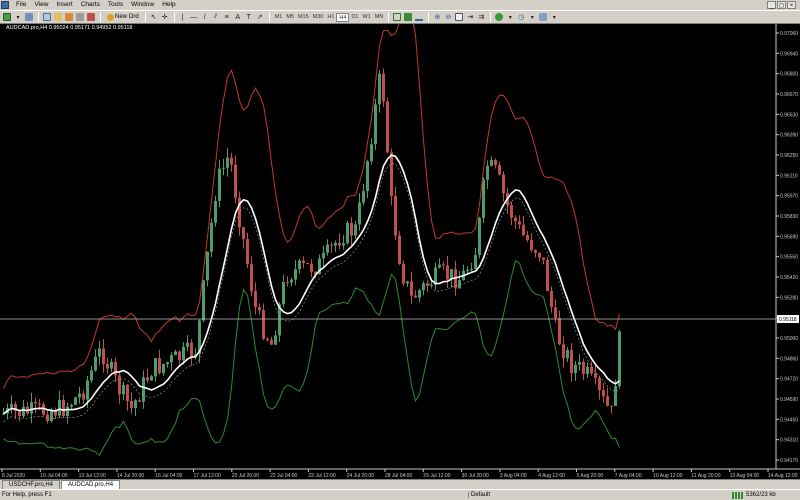 The width and height of the screenshot is (800, 500). Describe the element at coordinates (789, 339) in the screenshot. I see `price-tick-label: 0.95000` at that location.